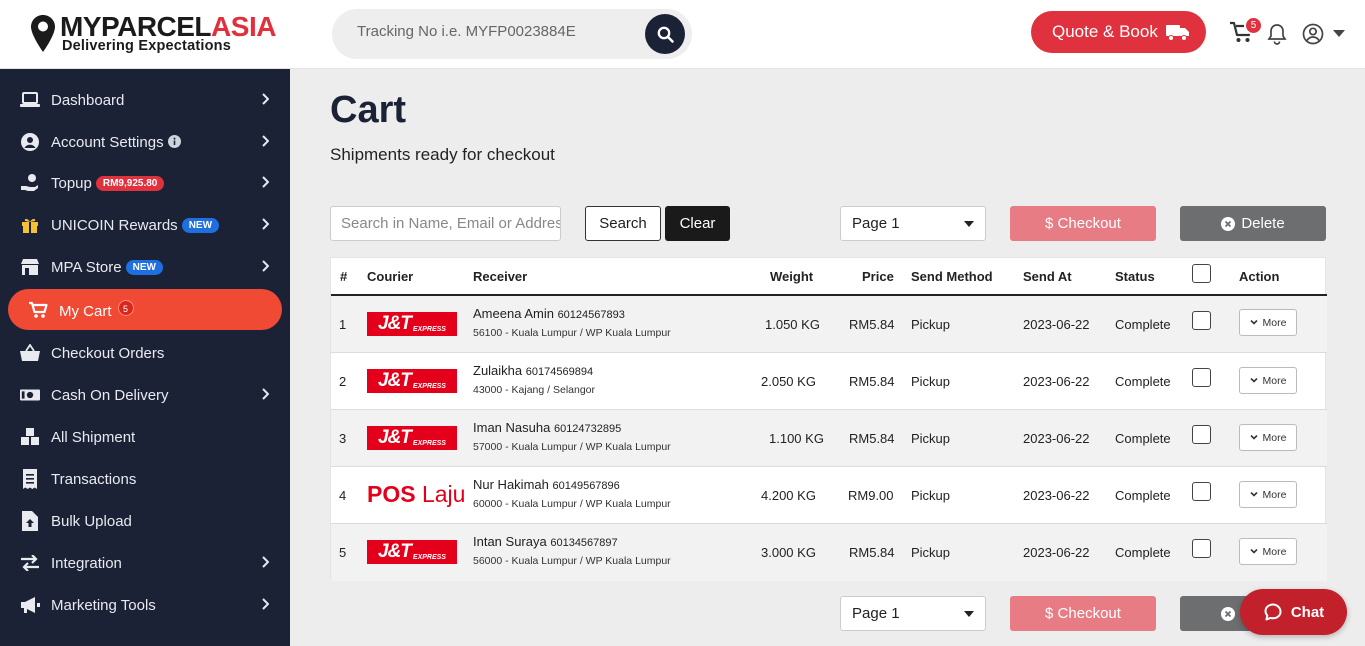 This screenshot has width=1365, height=646. Describe the element at coordinates (30, 563) in the screenshot. I see `exchange-icon` at that location.